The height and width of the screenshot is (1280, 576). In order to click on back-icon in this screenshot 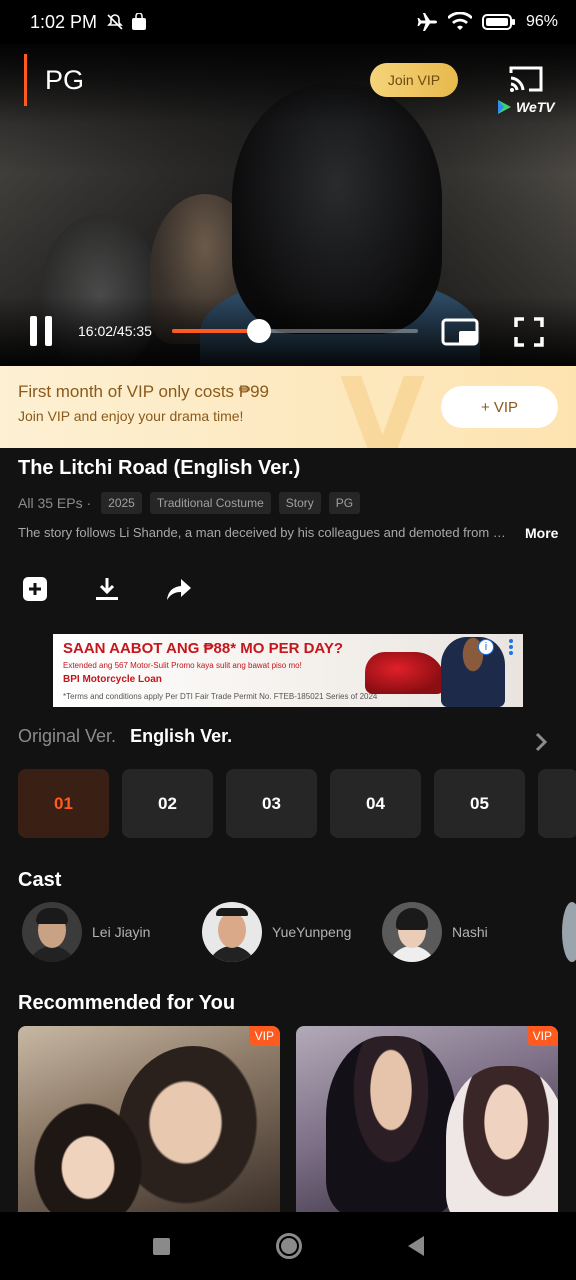, I will do `click(415, 1246)`.